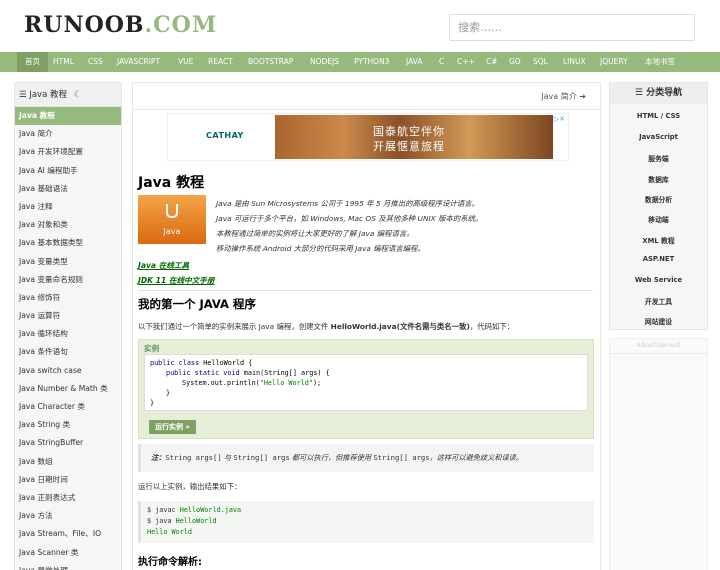 The image size is (720, 570). What do you see at coordinates (574, 62) in the screenshot?
I see `nav-item-linux: LINUX` at bounding box center [574, 62].